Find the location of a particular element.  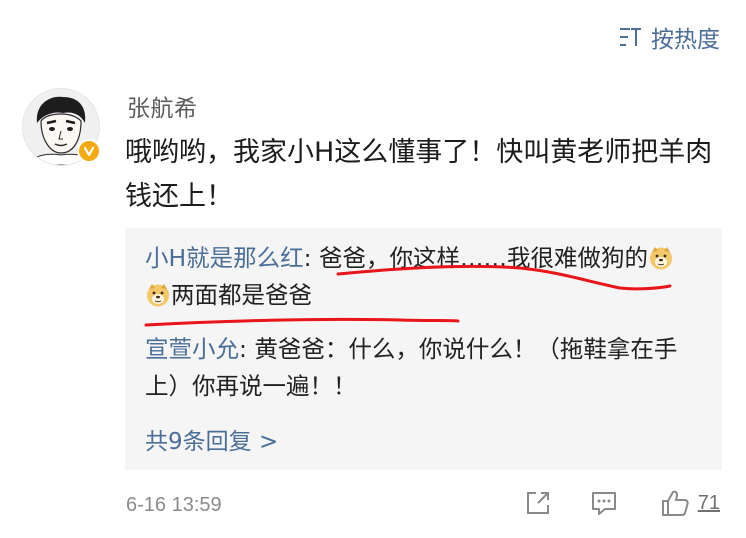

reply-text-continued: 两面都是爸爸 is located at coordinates (241, 295).